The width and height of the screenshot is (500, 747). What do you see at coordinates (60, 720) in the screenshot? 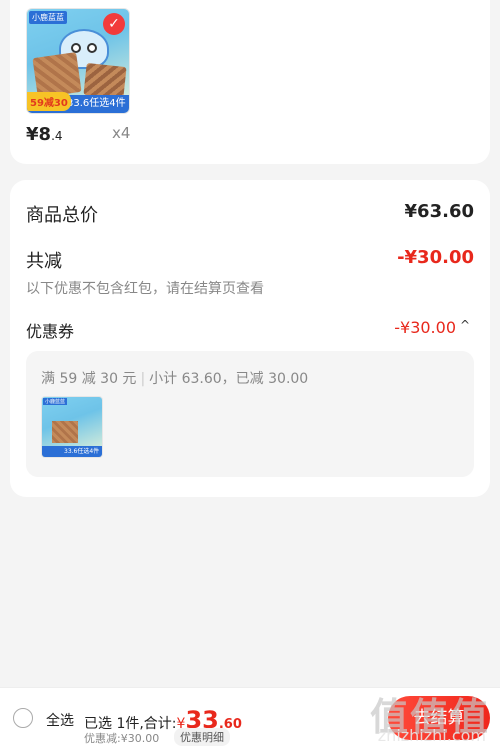
I see `select-all-label: 全选` at bounding box center [60, 720].